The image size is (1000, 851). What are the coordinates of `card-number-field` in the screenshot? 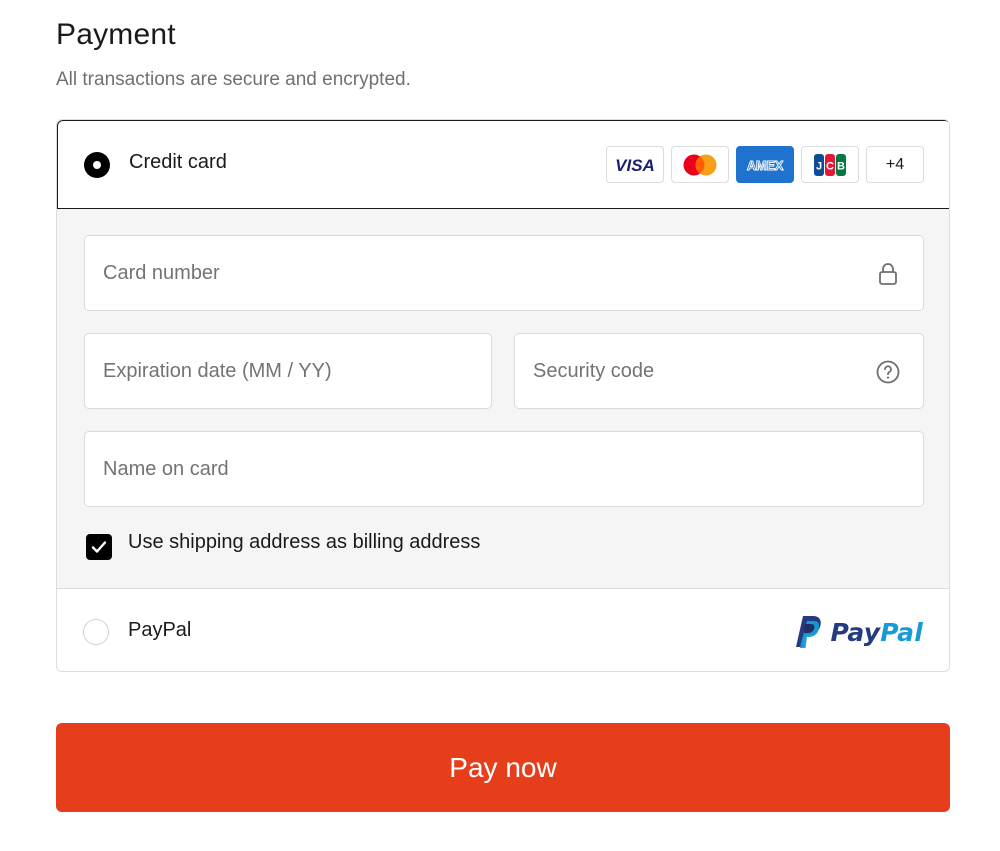 It's located at (504, 273).